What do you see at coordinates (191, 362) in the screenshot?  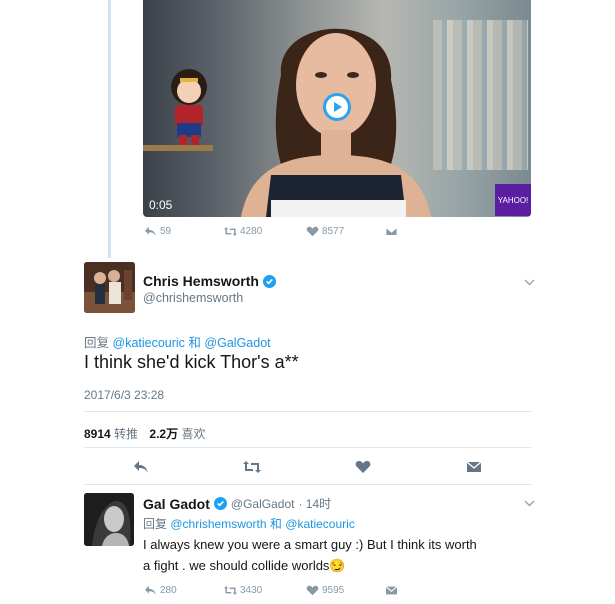 I see `main-tweet-text: I think she'd kick Thor's a**` at bounding box center [191, 362].